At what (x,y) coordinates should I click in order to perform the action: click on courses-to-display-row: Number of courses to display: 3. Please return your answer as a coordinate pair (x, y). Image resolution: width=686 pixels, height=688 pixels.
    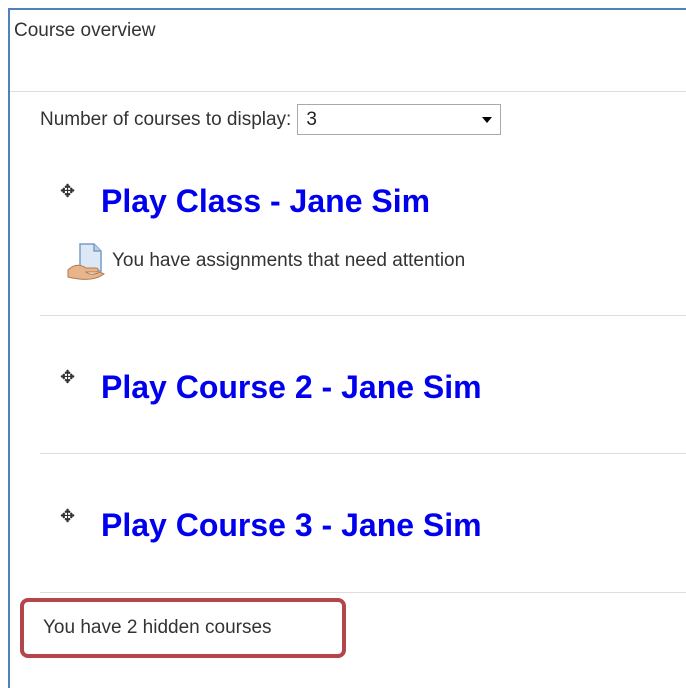
    Looking at the image, I should click on (271, 119).